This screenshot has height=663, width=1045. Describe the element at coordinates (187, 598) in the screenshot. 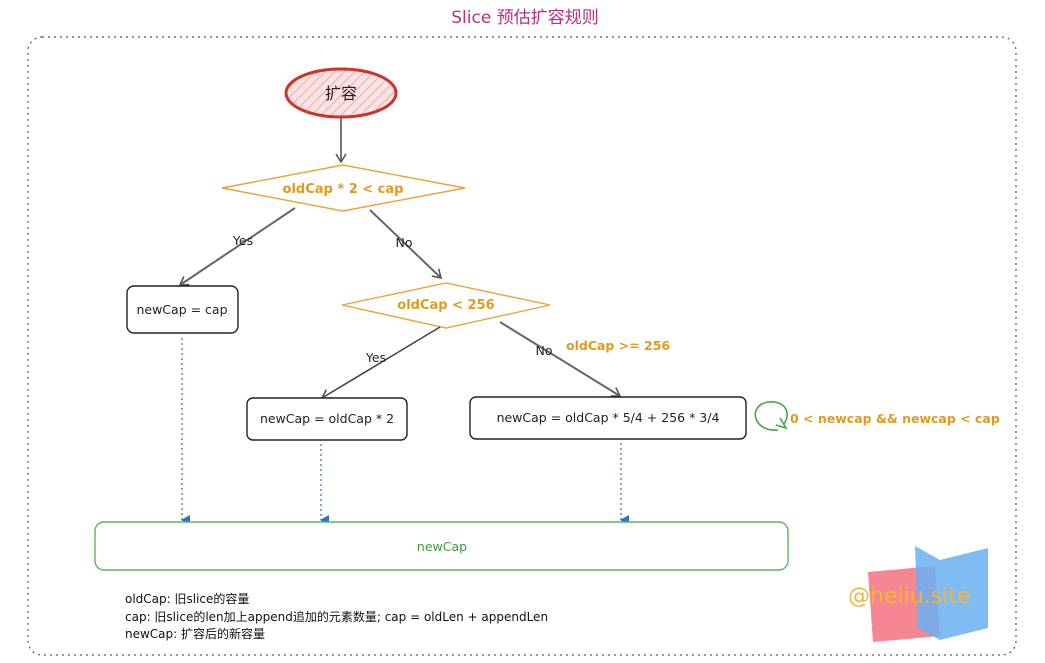

I see `legend-line-oldcap: oldCap: 旧slice的容量` at that location.